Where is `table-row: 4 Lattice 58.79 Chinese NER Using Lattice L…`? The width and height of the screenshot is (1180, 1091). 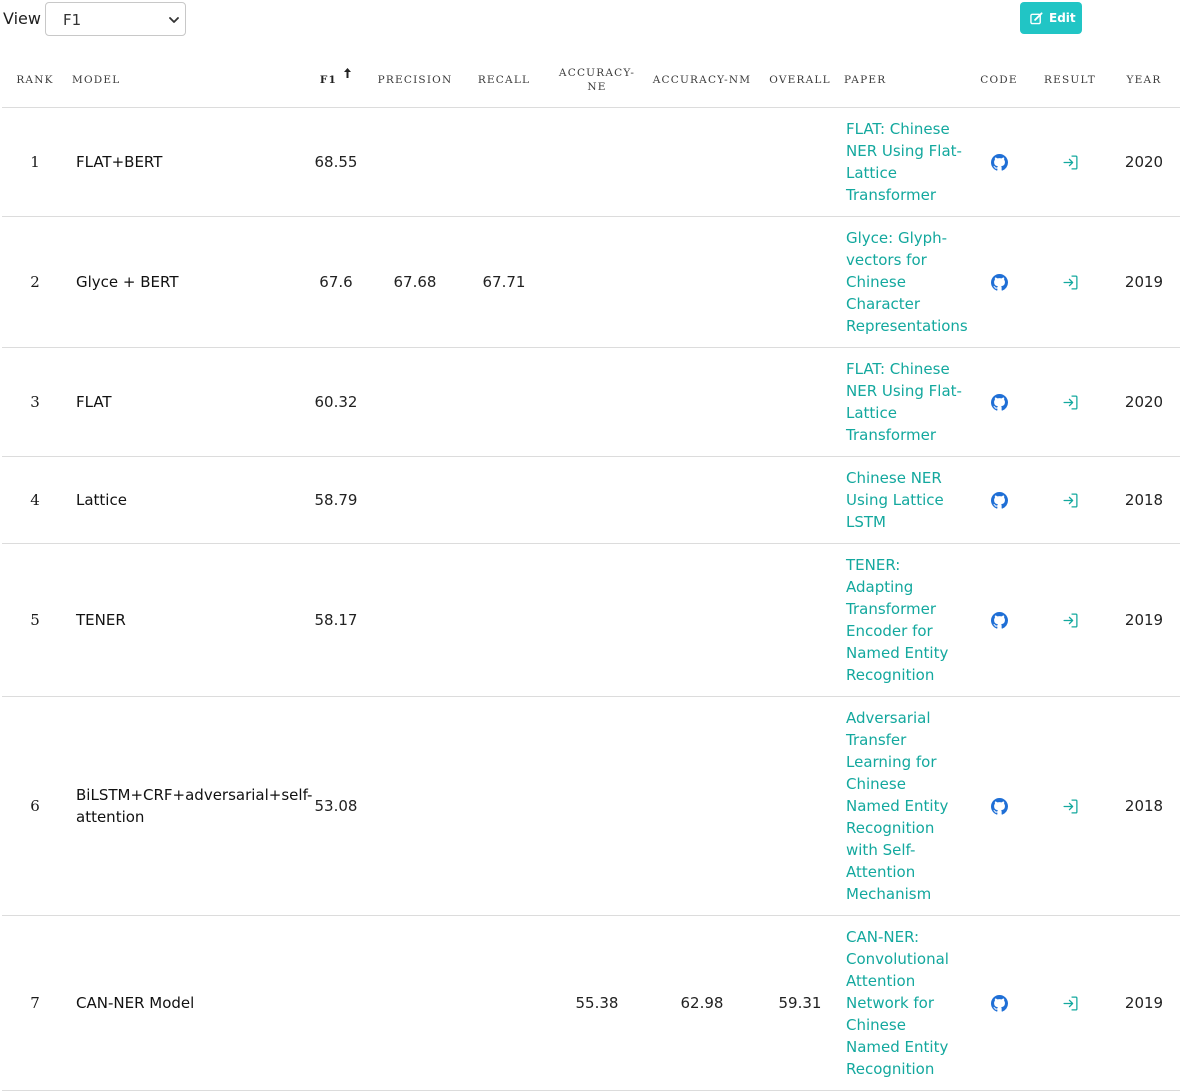
table-row: 4 Lattice 58.79 Chinese NER Using Lattice L… is located at coordinates (591, 500).